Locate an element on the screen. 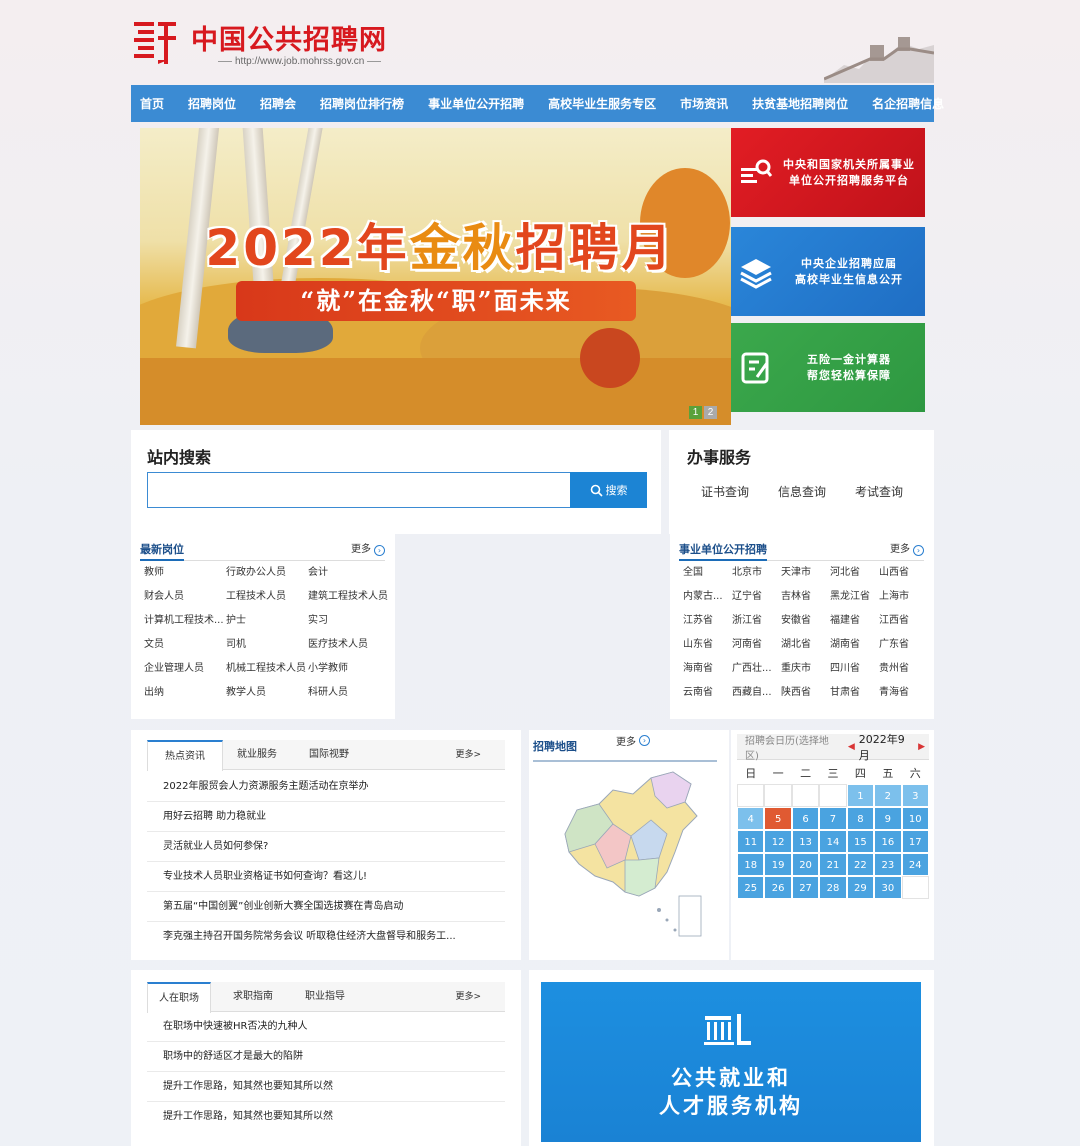 This screenshot has height=1146, width=1080. career-item: 职场中的舒适区才是最大的陷阱 is located at coordinates (326, 1057).